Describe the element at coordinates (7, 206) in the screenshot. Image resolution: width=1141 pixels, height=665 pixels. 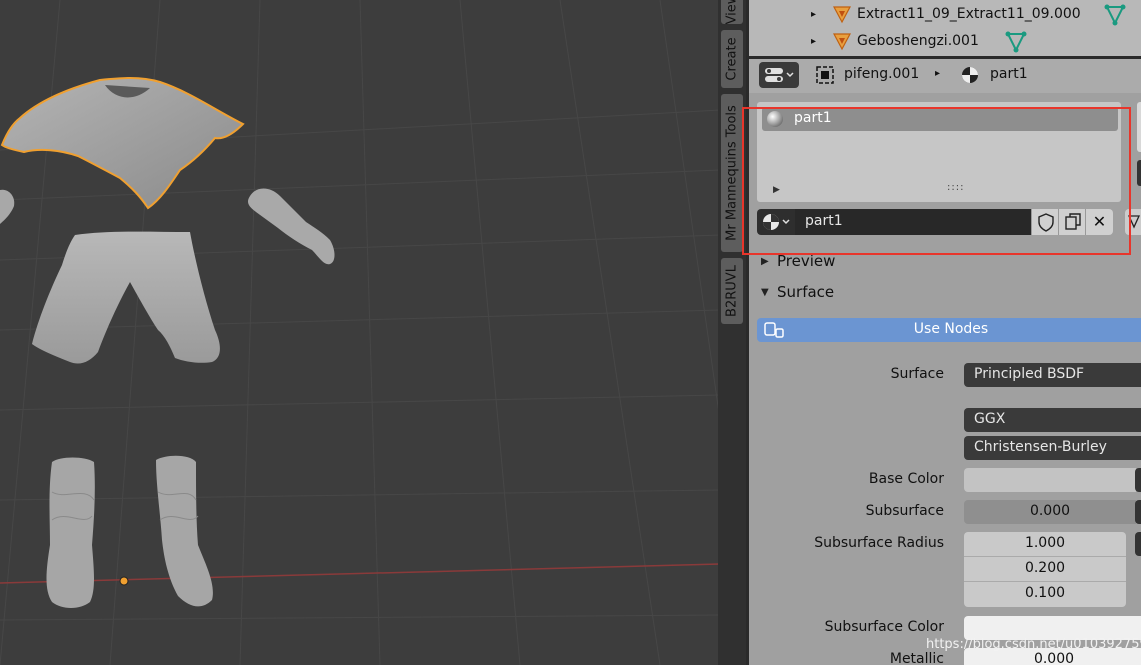
I see `left-arm-mesh` at that location.